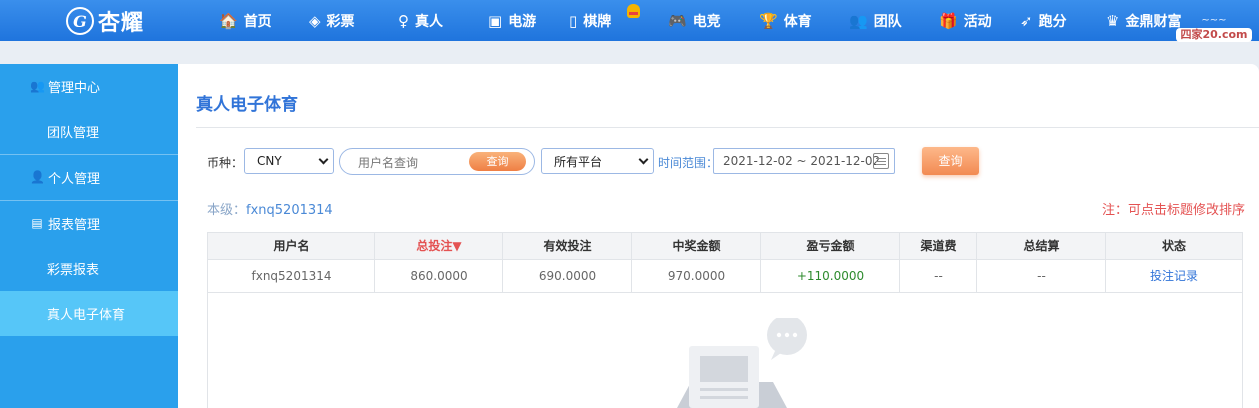 The image size is (1259, 408). What do you see at coordinates (1173, 210) in the screenshot?
I see `sort-hint-note: 注：可点击标题修改排序` at bounding box center [1173, 210].